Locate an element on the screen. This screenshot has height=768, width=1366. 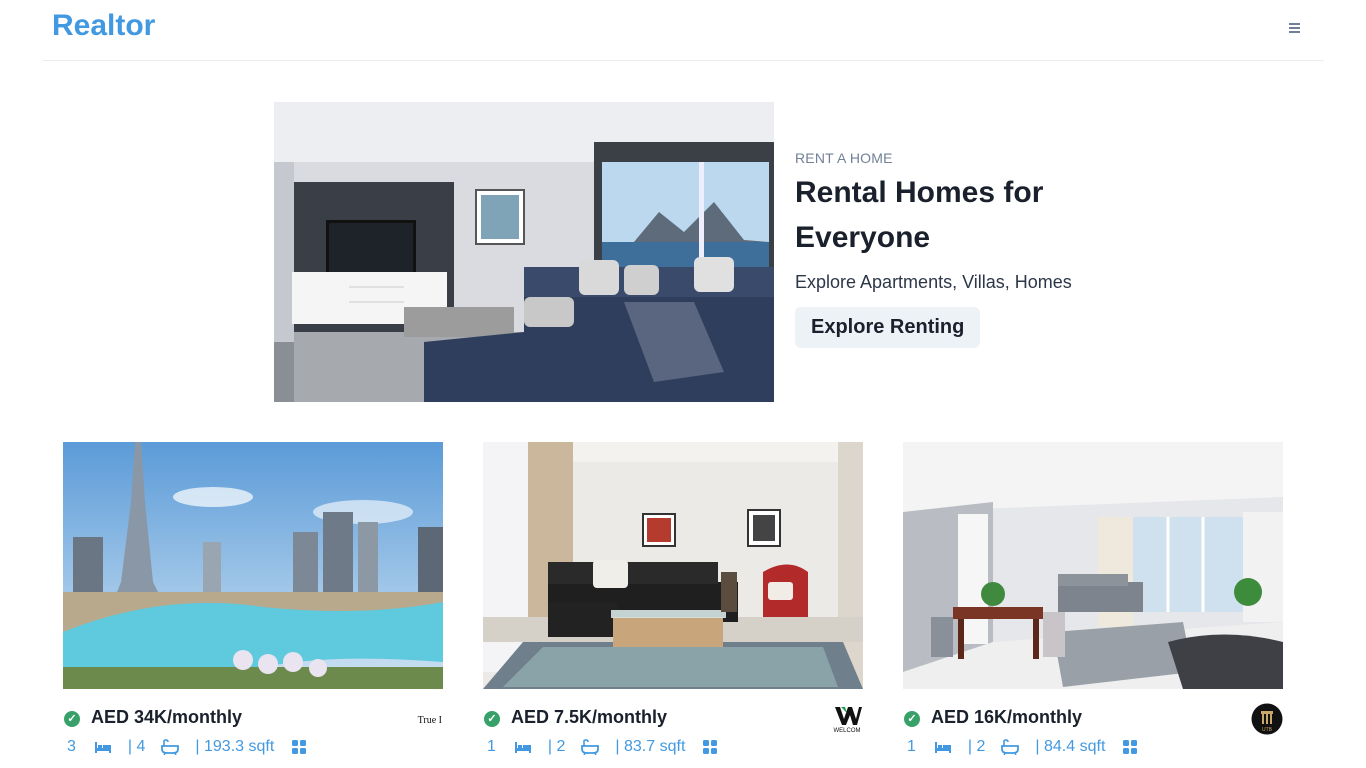
area-size: | 84.4 sqft is located at coordinates (1070, 746).